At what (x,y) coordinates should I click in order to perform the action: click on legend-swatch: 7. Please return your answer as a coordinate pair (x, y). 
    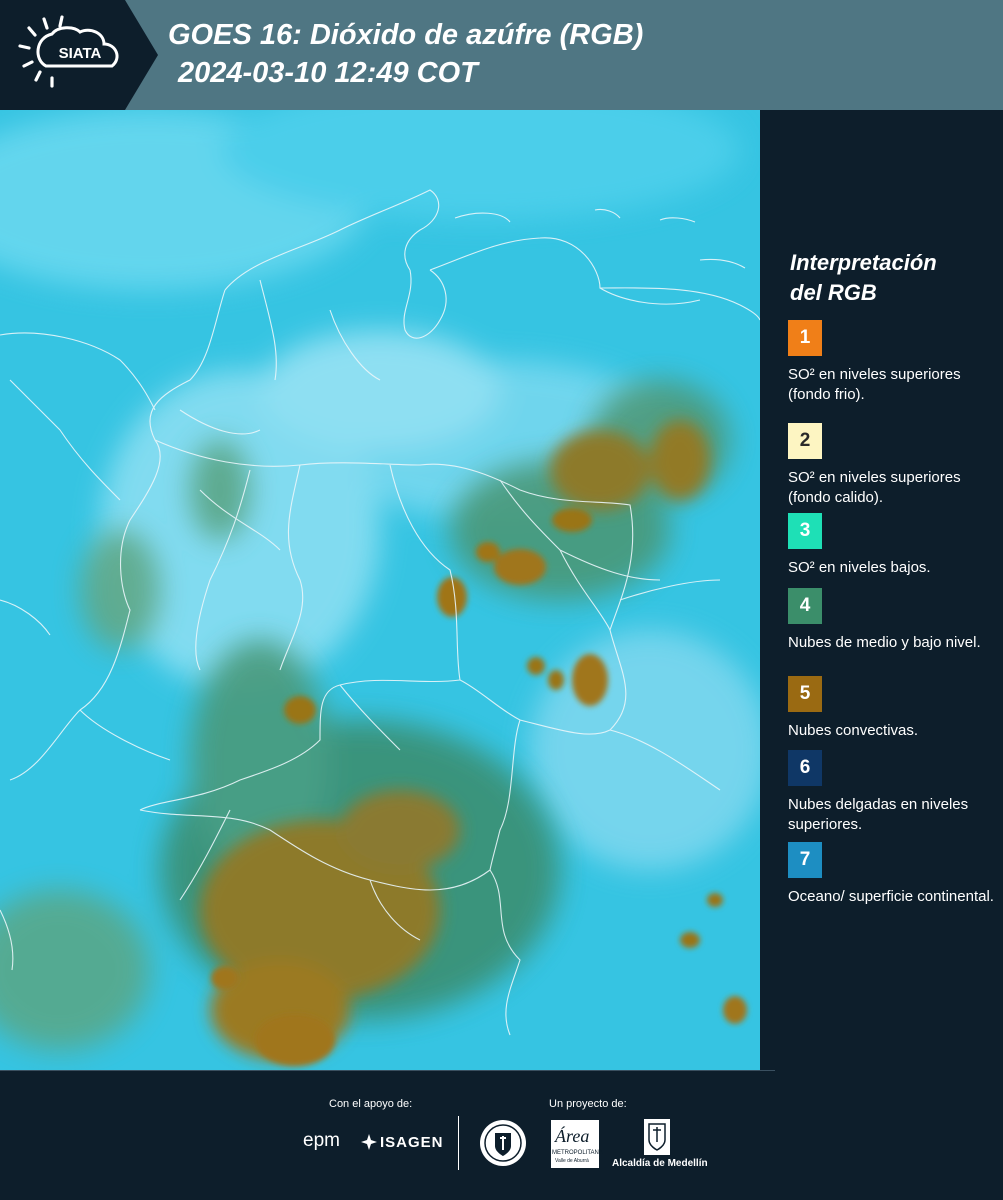
    Looking at the image, I should click on (805, 860).